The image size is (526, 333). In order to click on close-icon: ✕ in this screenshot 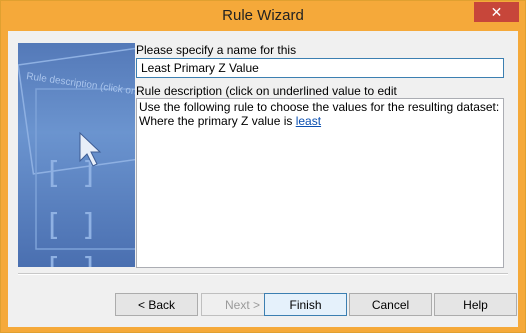, I will do `click(496, 12)`.